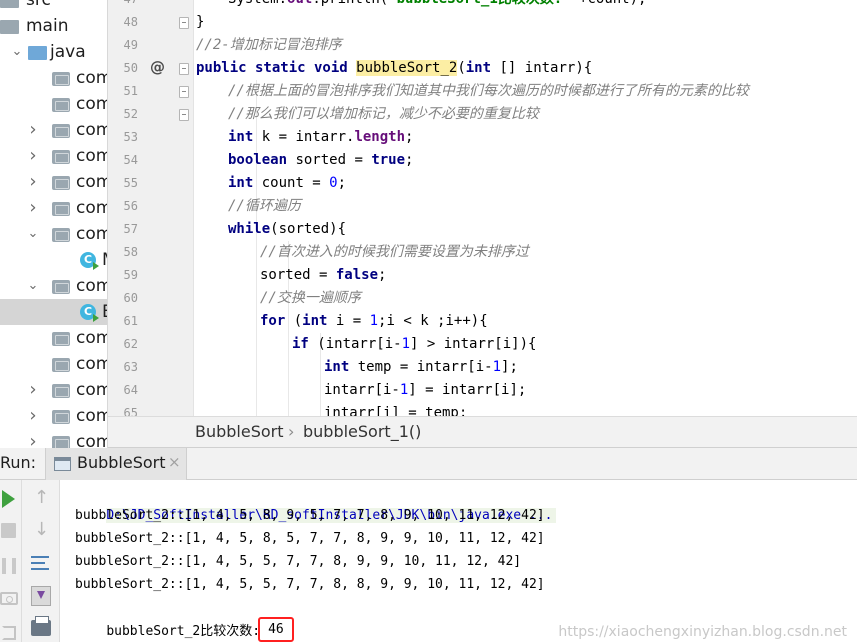 The image size is (857, 642). I want to click on run-toolbar-primary, so click(11, 561).